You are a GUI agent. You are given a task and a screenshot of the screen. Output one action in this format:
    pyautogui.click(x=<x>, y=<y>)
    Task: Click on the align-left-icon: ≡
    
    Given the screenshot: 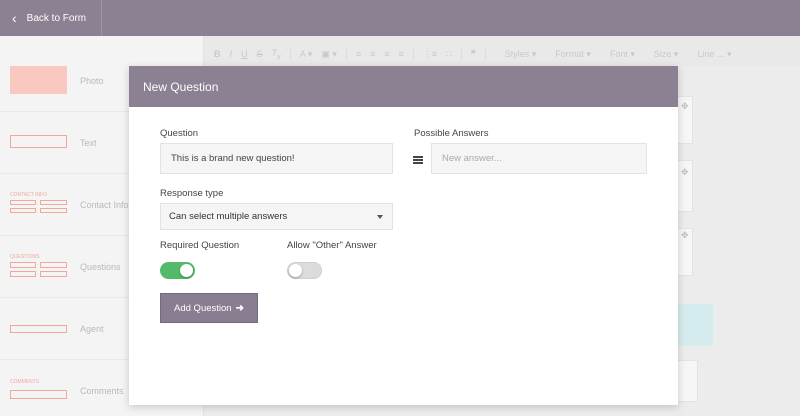 What is the action you would take?
    pyautogui.click(x=358, y=54)
    